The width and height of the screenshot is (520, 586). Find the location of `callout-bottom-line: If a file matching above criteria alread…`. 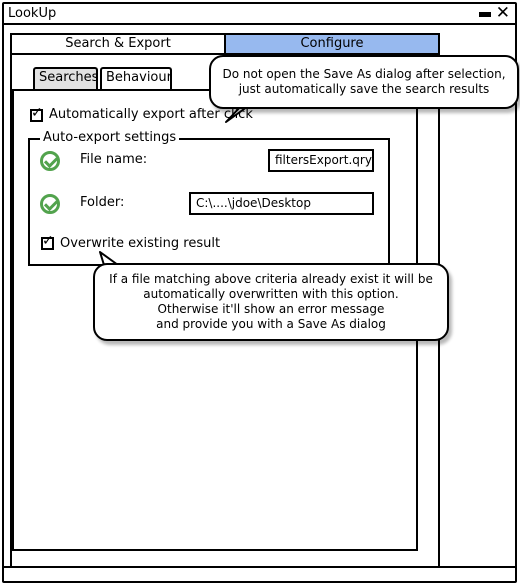

callout-bottom-line: If a file matching above criteria alread… is located at coordinates (271, 279).